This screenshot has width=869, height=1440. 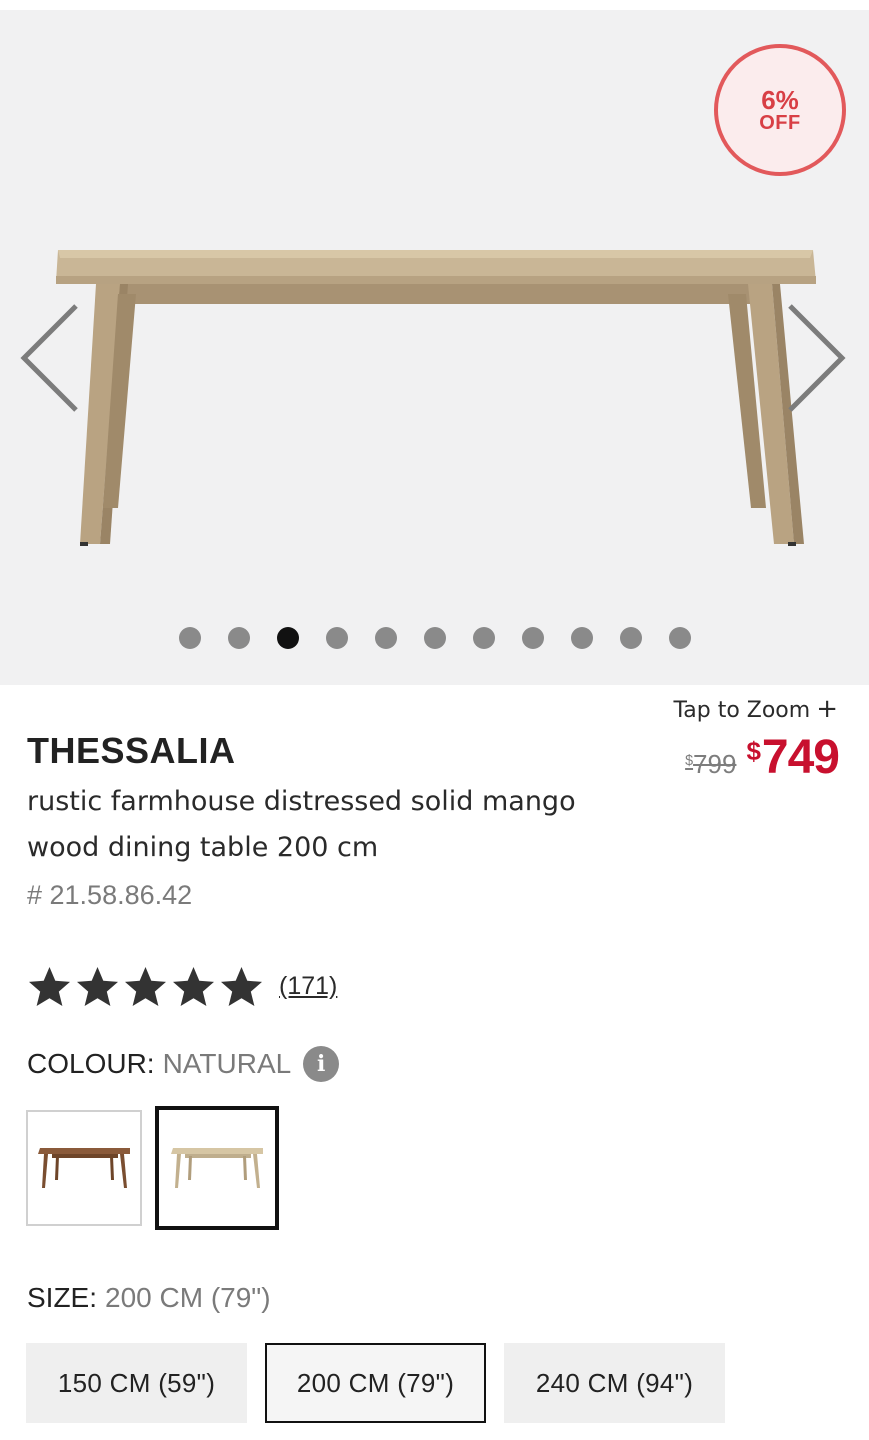 What do you see at coordinates (321, 1064) in the screenshot?
I see `info-icon: i` at bounding box center [321, 1064].